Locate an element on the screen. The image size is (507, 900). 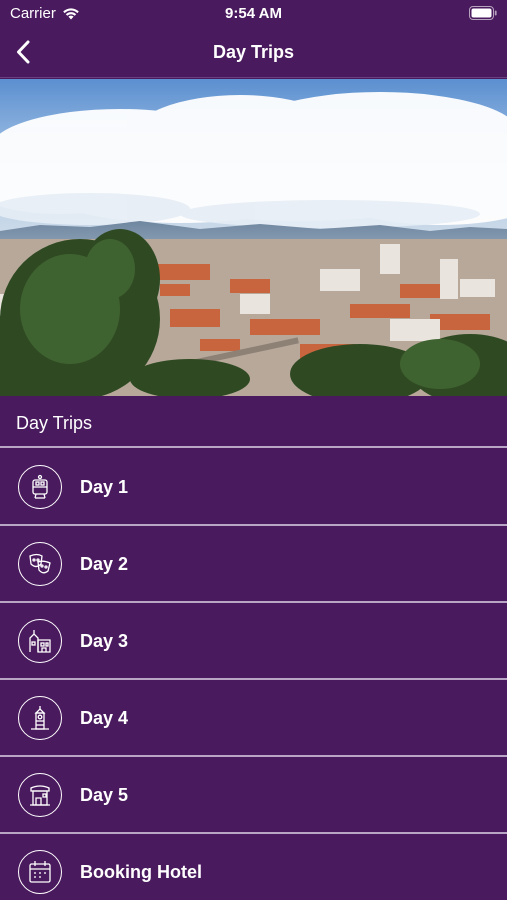
list-item-day-3: Day 3 is located at coordinates (253, 641).